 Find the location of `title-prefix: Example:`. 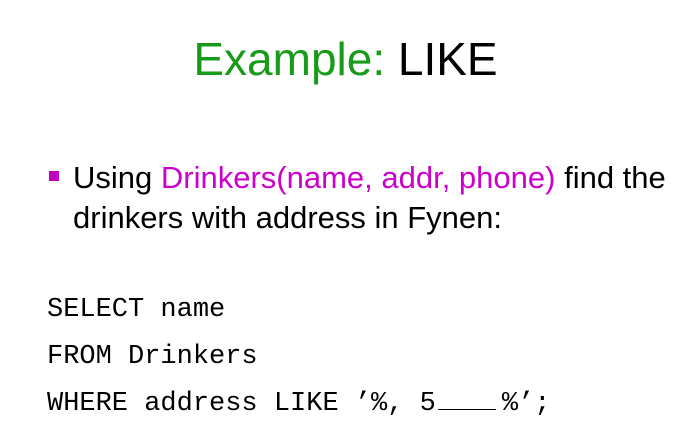

title-prefix: Example: is located at coordinates (289, 59).